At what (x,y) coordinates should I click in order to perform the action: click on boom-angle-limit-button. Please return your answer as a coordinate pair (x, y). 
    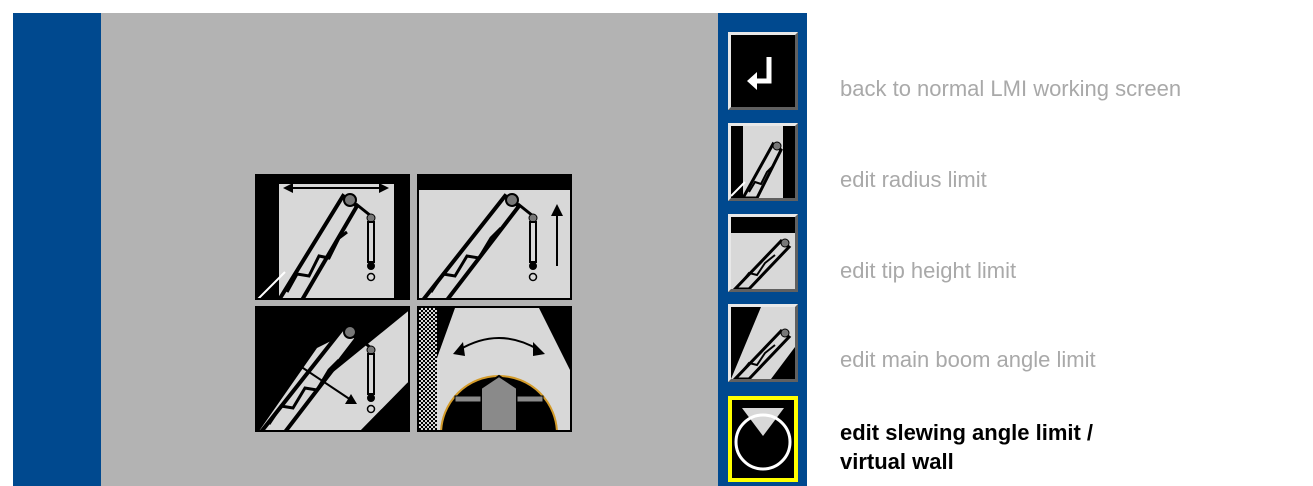
    Looking at the image, I should click on (763, 343).